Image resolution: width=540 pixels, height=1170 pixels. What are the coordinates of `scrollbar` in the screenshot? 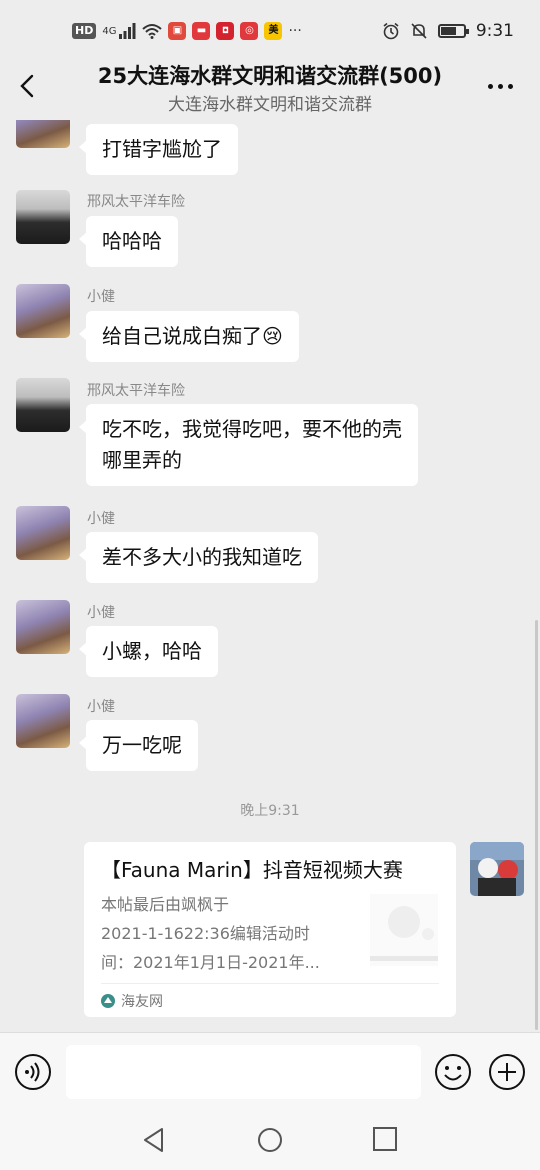 It's located at (536, 825).